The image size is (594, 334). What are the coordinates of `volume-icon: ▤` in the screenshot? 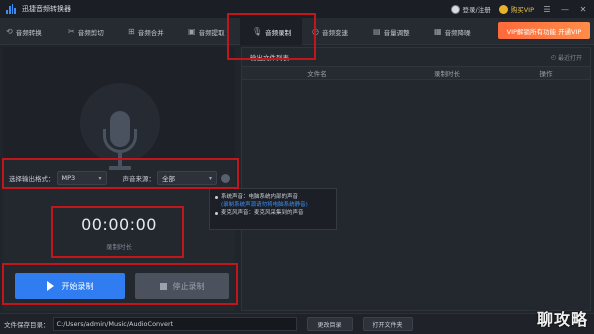 It's located at (377, 31).